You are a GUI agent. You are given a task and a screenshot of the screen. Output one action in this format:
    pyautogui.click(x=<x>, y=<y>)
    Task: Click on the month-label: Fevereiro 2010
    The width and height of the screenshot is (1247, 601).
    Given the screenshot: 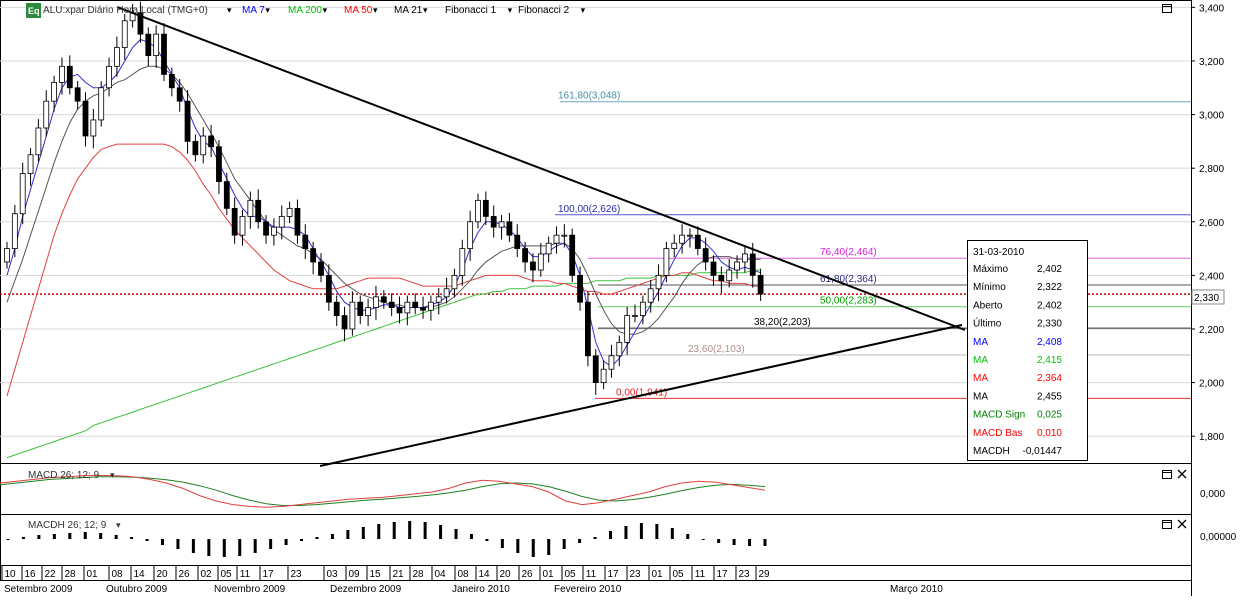 What is the action you would take?
    pyautogui.click(x=588, y=589)
    